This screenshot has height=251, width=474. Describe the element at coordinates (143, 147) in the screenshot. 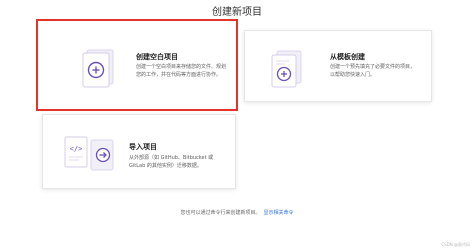

I see `import-project-title: 导入项目` at that location.